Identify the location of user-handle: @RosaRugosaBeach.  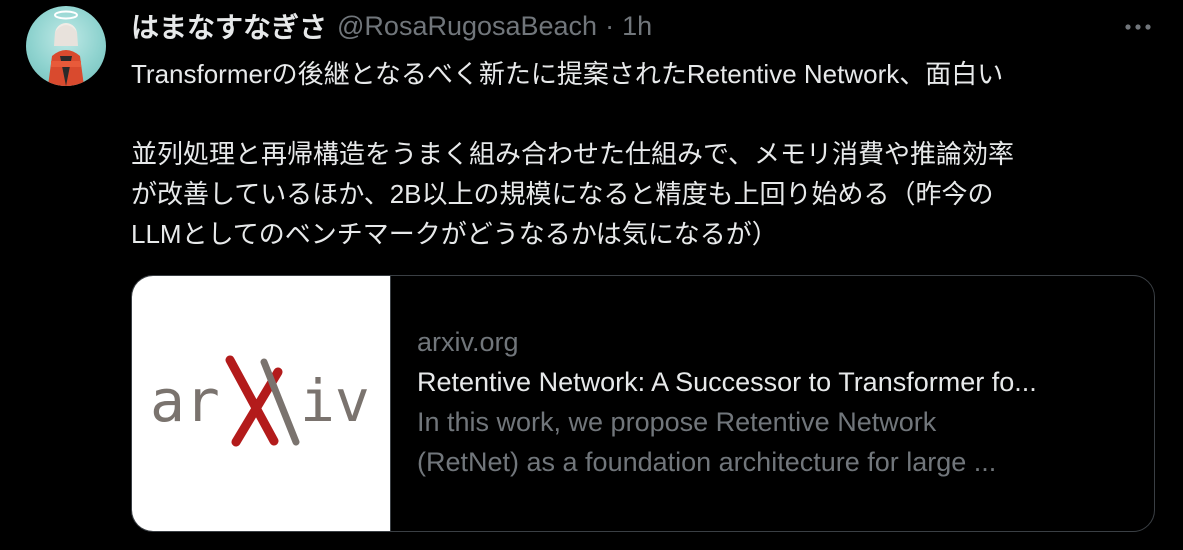
(467, 26).